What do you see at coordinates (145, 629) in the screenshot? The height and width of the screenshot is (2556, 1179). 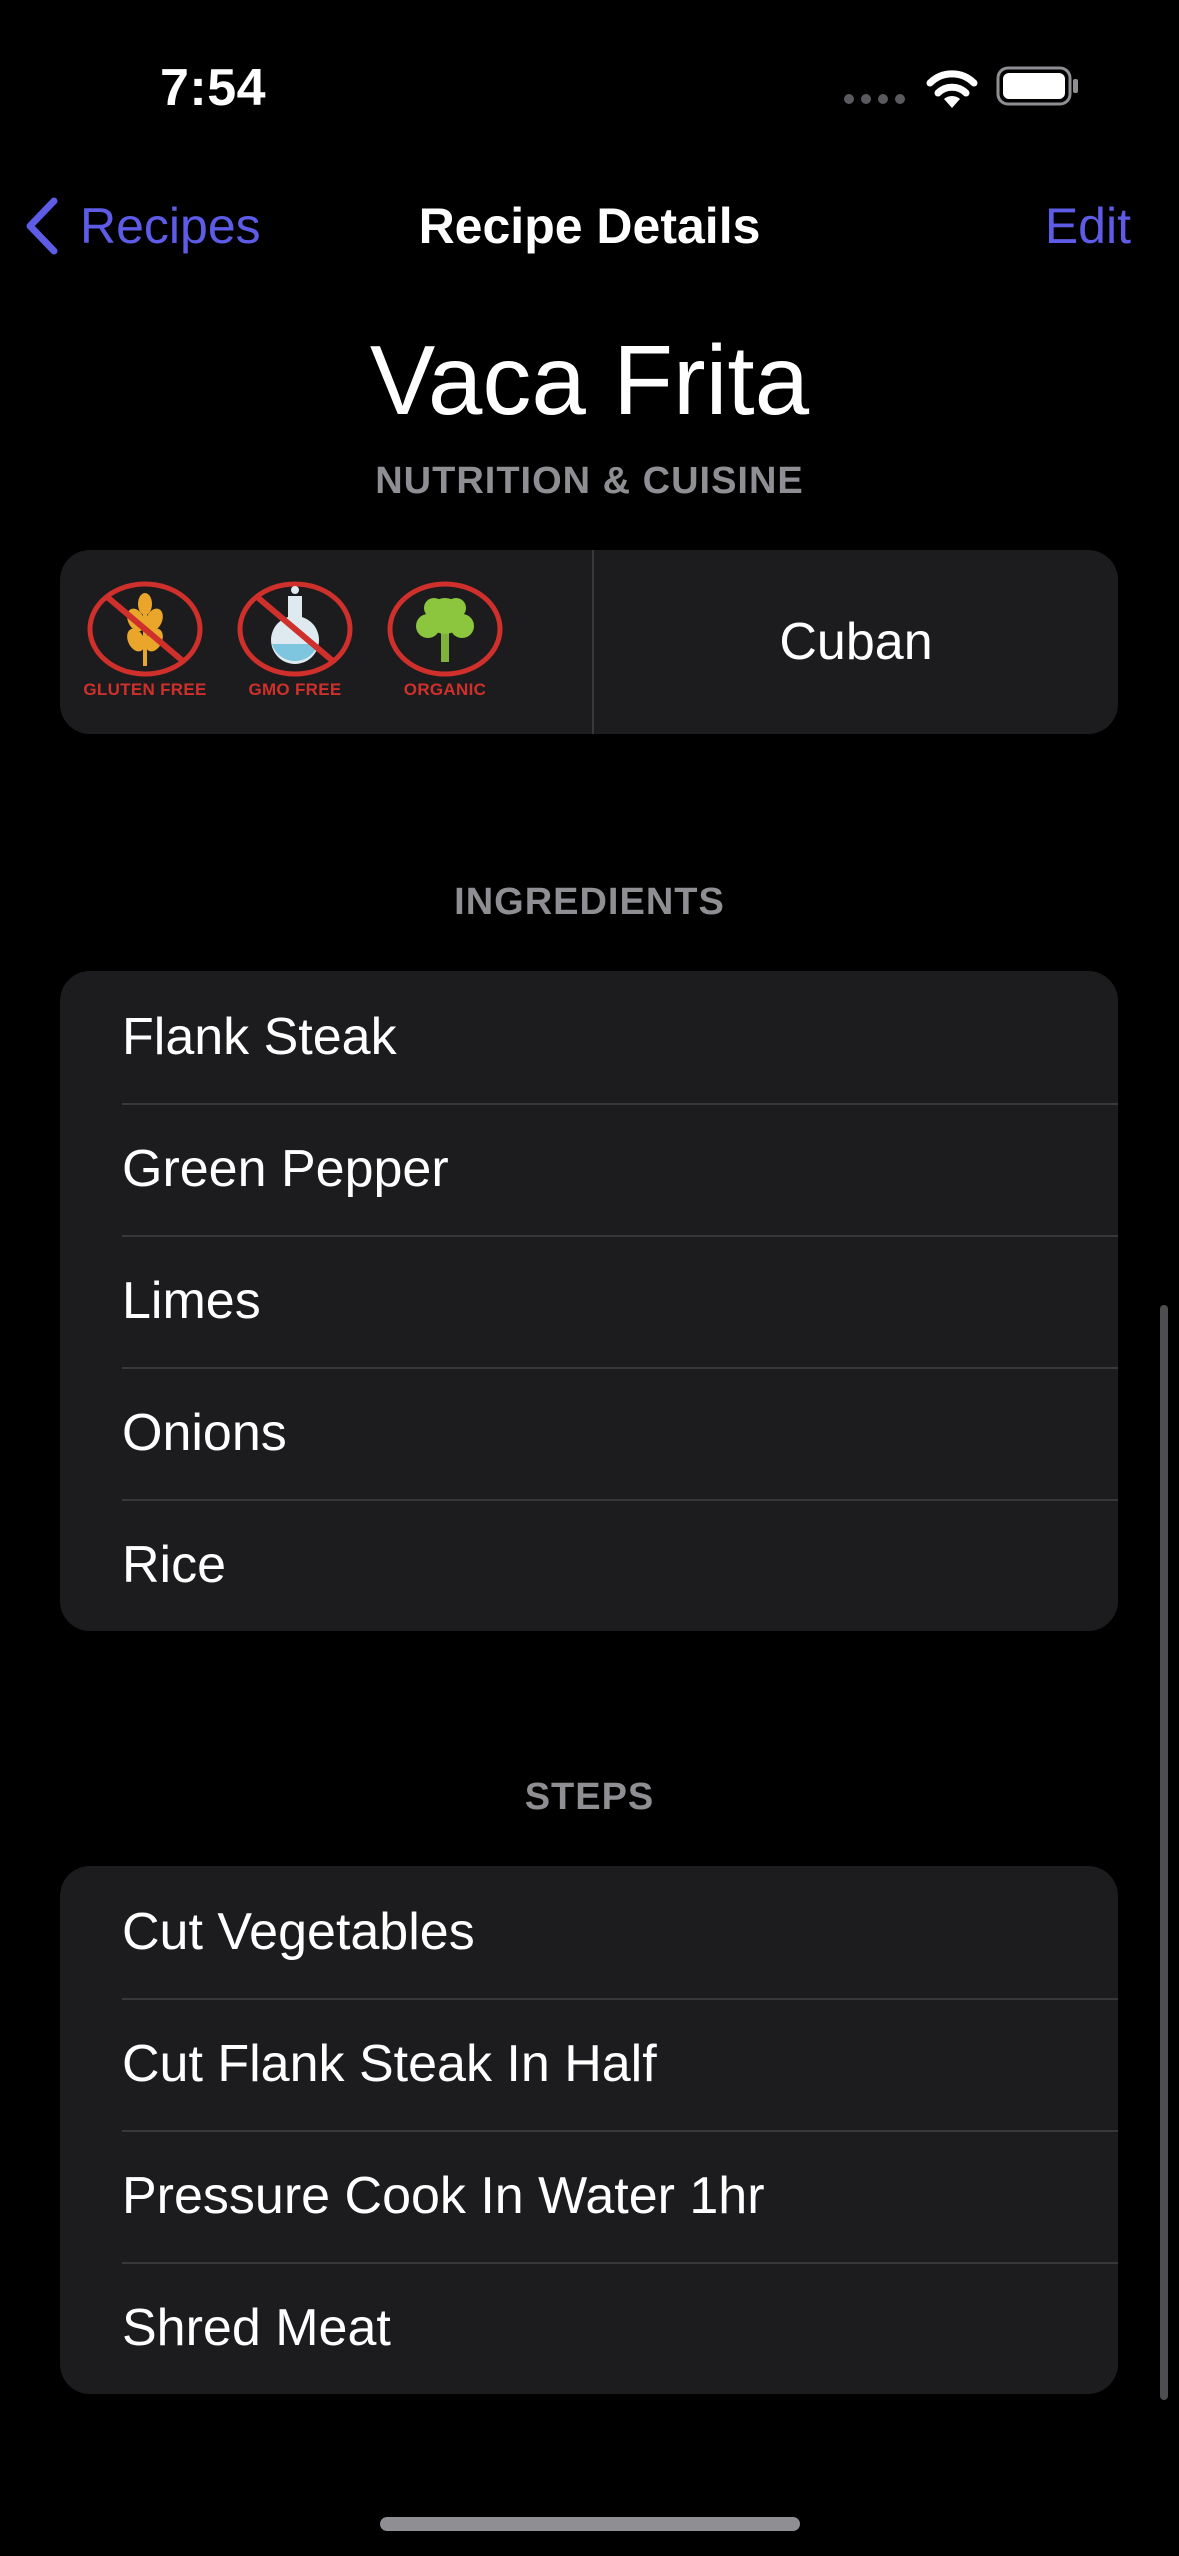 I see `gluten-free-icon` at bounding box center [145, 629].